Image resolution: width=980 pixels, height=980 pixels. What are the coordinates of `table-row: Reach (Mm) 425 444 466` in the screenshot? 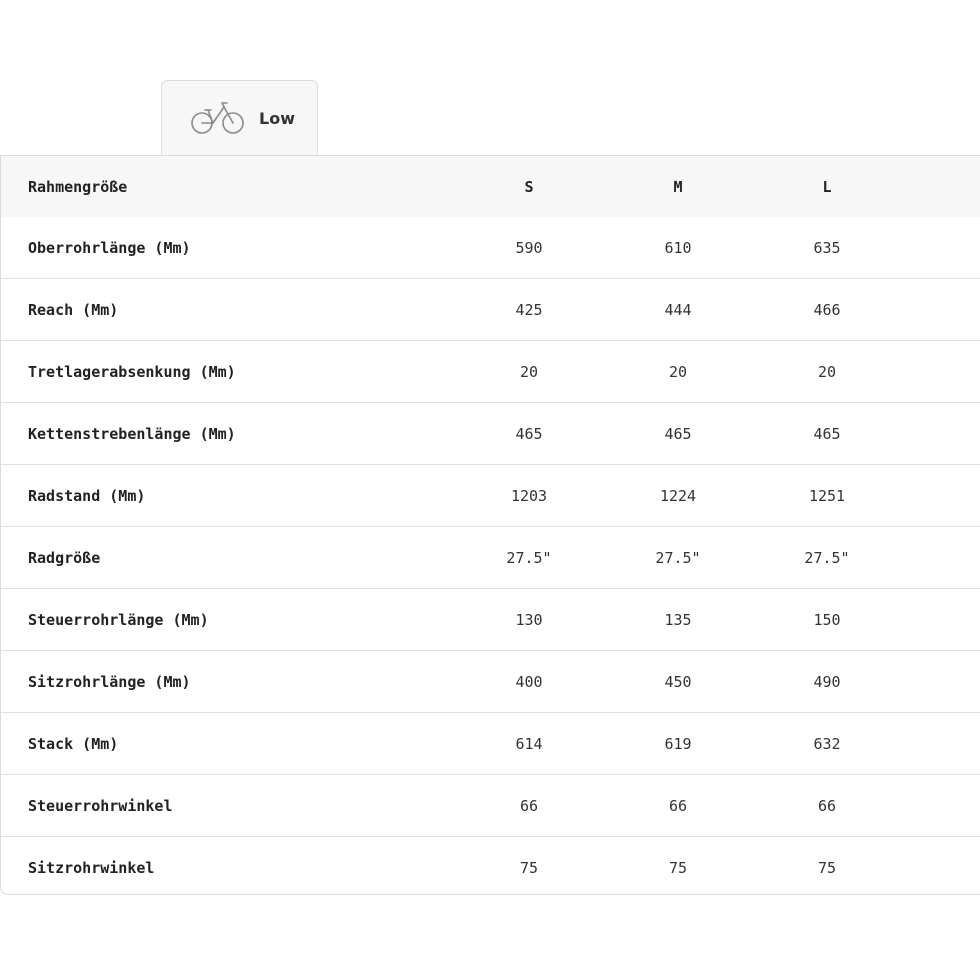 It's located at (490, 310).